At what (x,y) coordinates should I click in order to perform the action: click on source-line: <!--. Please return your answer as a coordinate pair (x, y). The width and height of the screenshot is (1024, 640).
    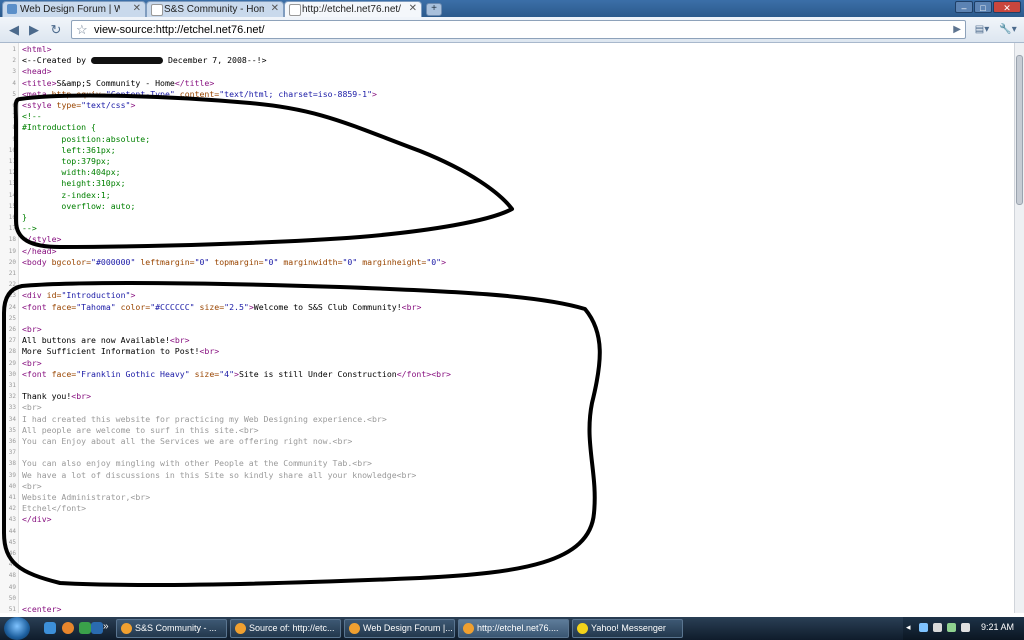
    Looking at the image, I should click on (32, 116).